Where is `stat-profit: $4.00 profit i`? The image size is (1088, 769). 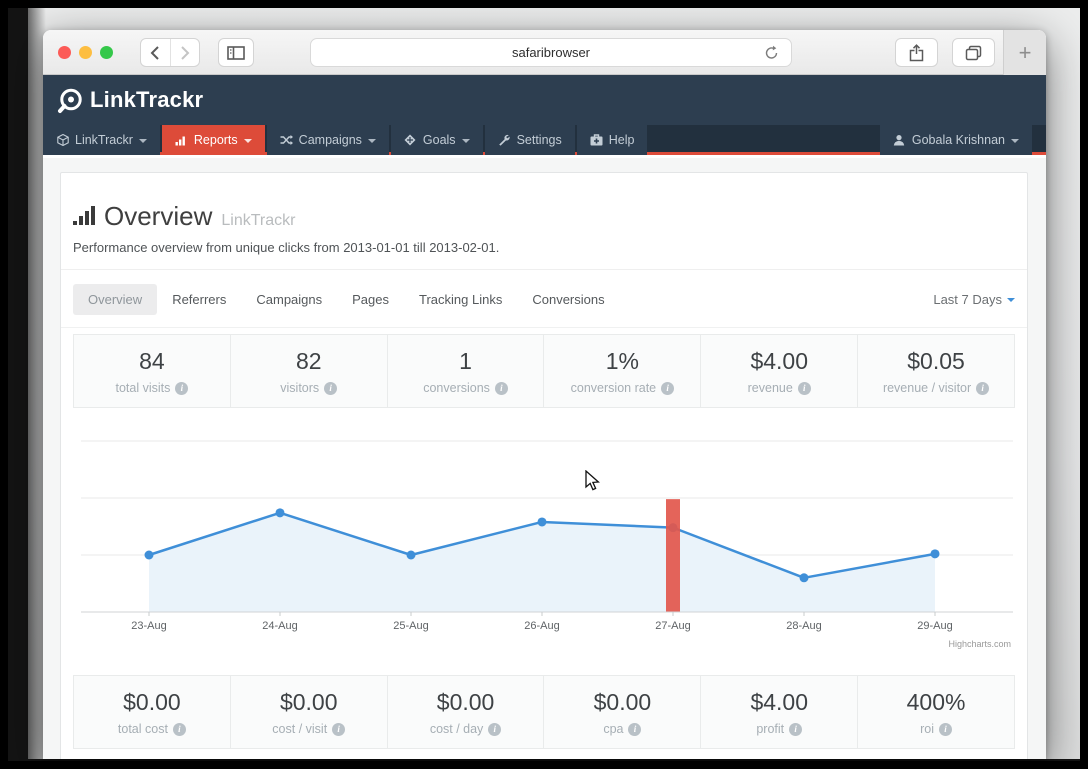 stat-profit: $4.00 profit i is located at coordinates (780, 712).